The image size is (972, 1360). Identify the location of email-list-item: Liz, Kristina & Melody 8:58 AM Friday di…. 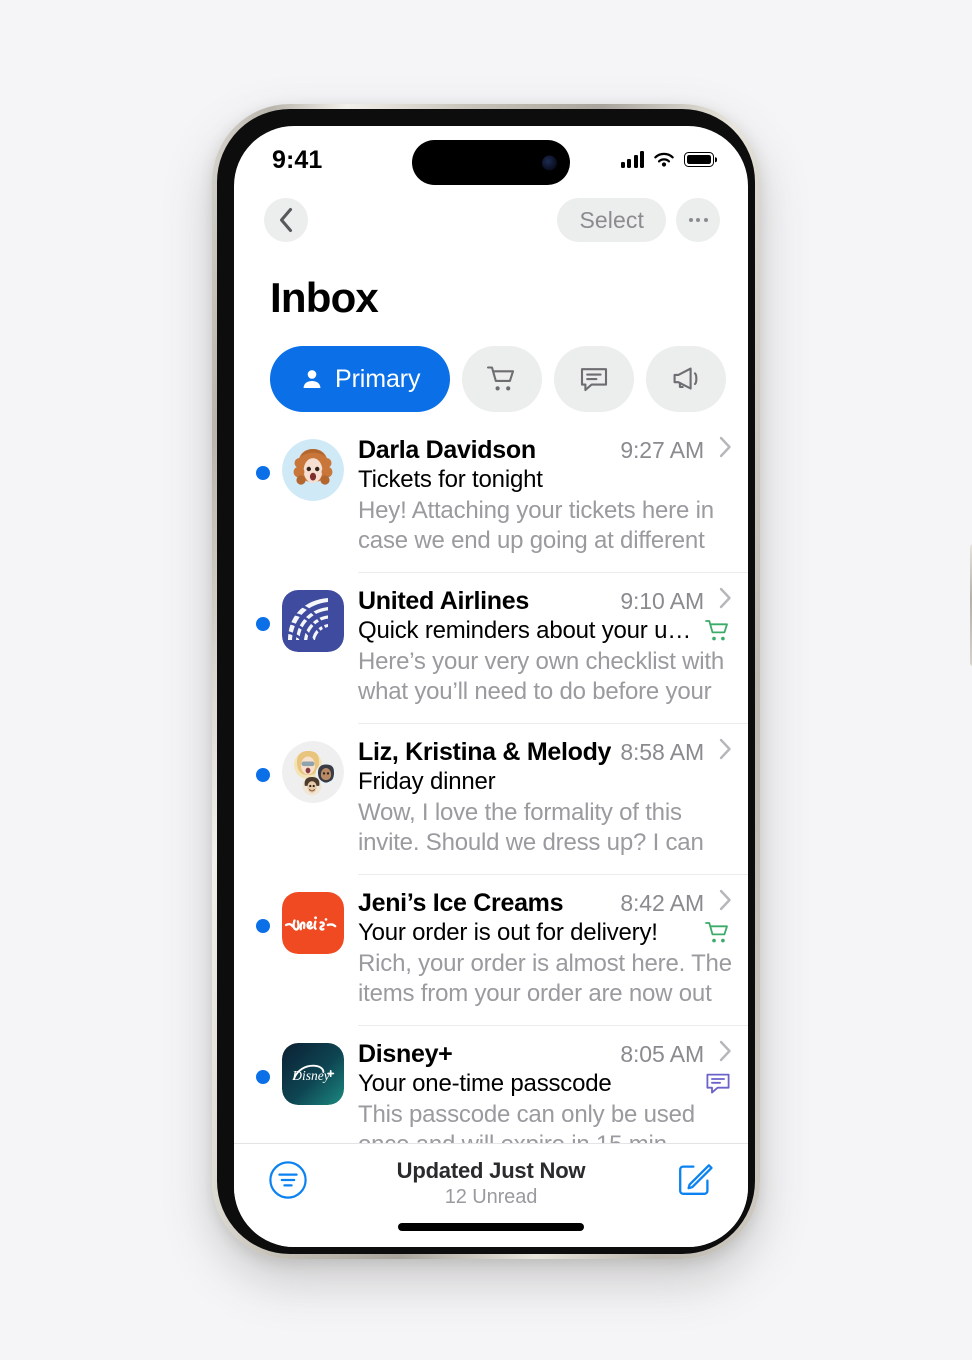
(491, 799).